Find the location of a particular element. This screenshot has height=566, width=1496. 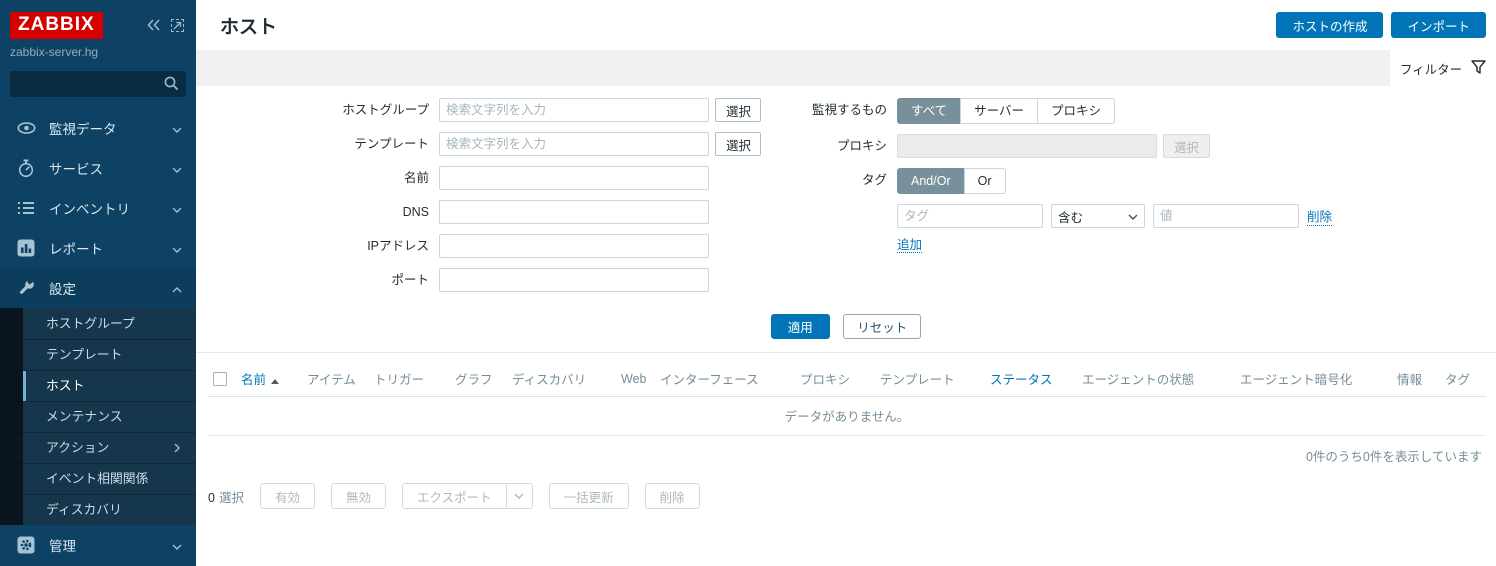

submenu-item-maintenance: メンテナンス is located at coordinates (98, 416).